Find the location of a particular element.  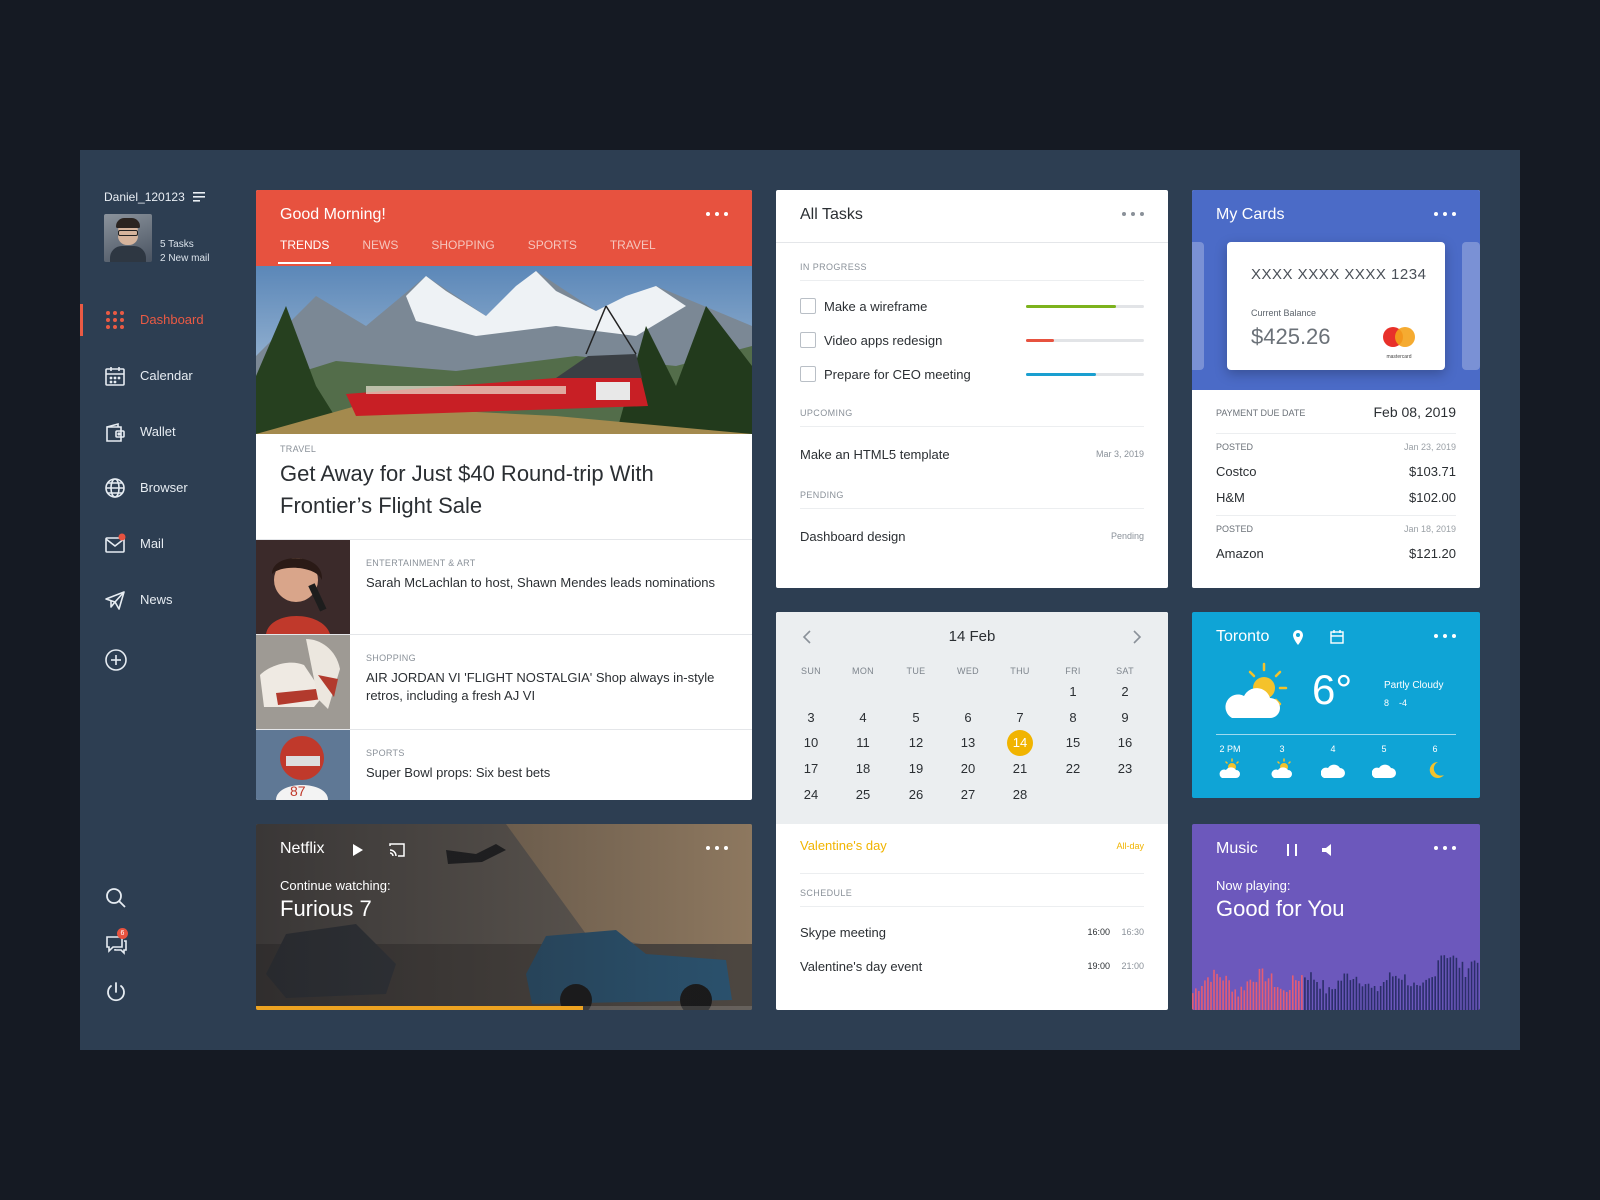

calendar-day: 20 is located at coordinates (968, 769).